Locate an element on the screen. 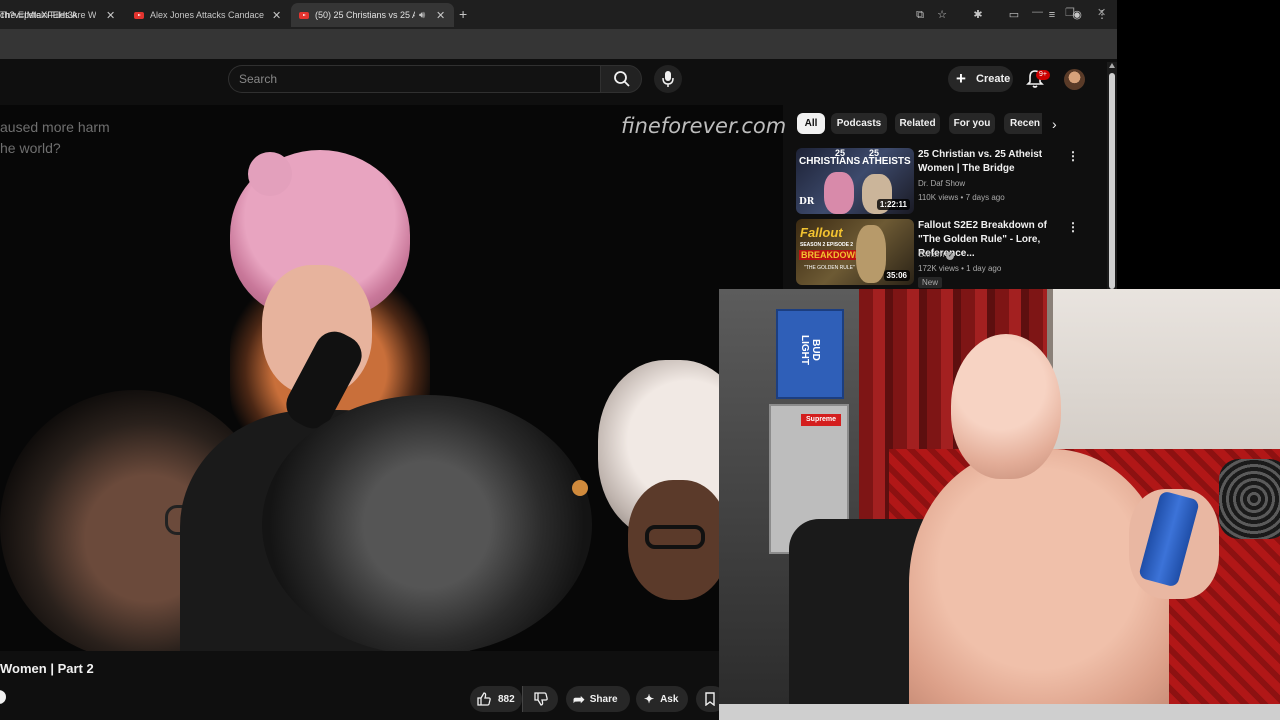 This screenshot has width=1280, height=720. glasses is located at coordinates (675, 537).